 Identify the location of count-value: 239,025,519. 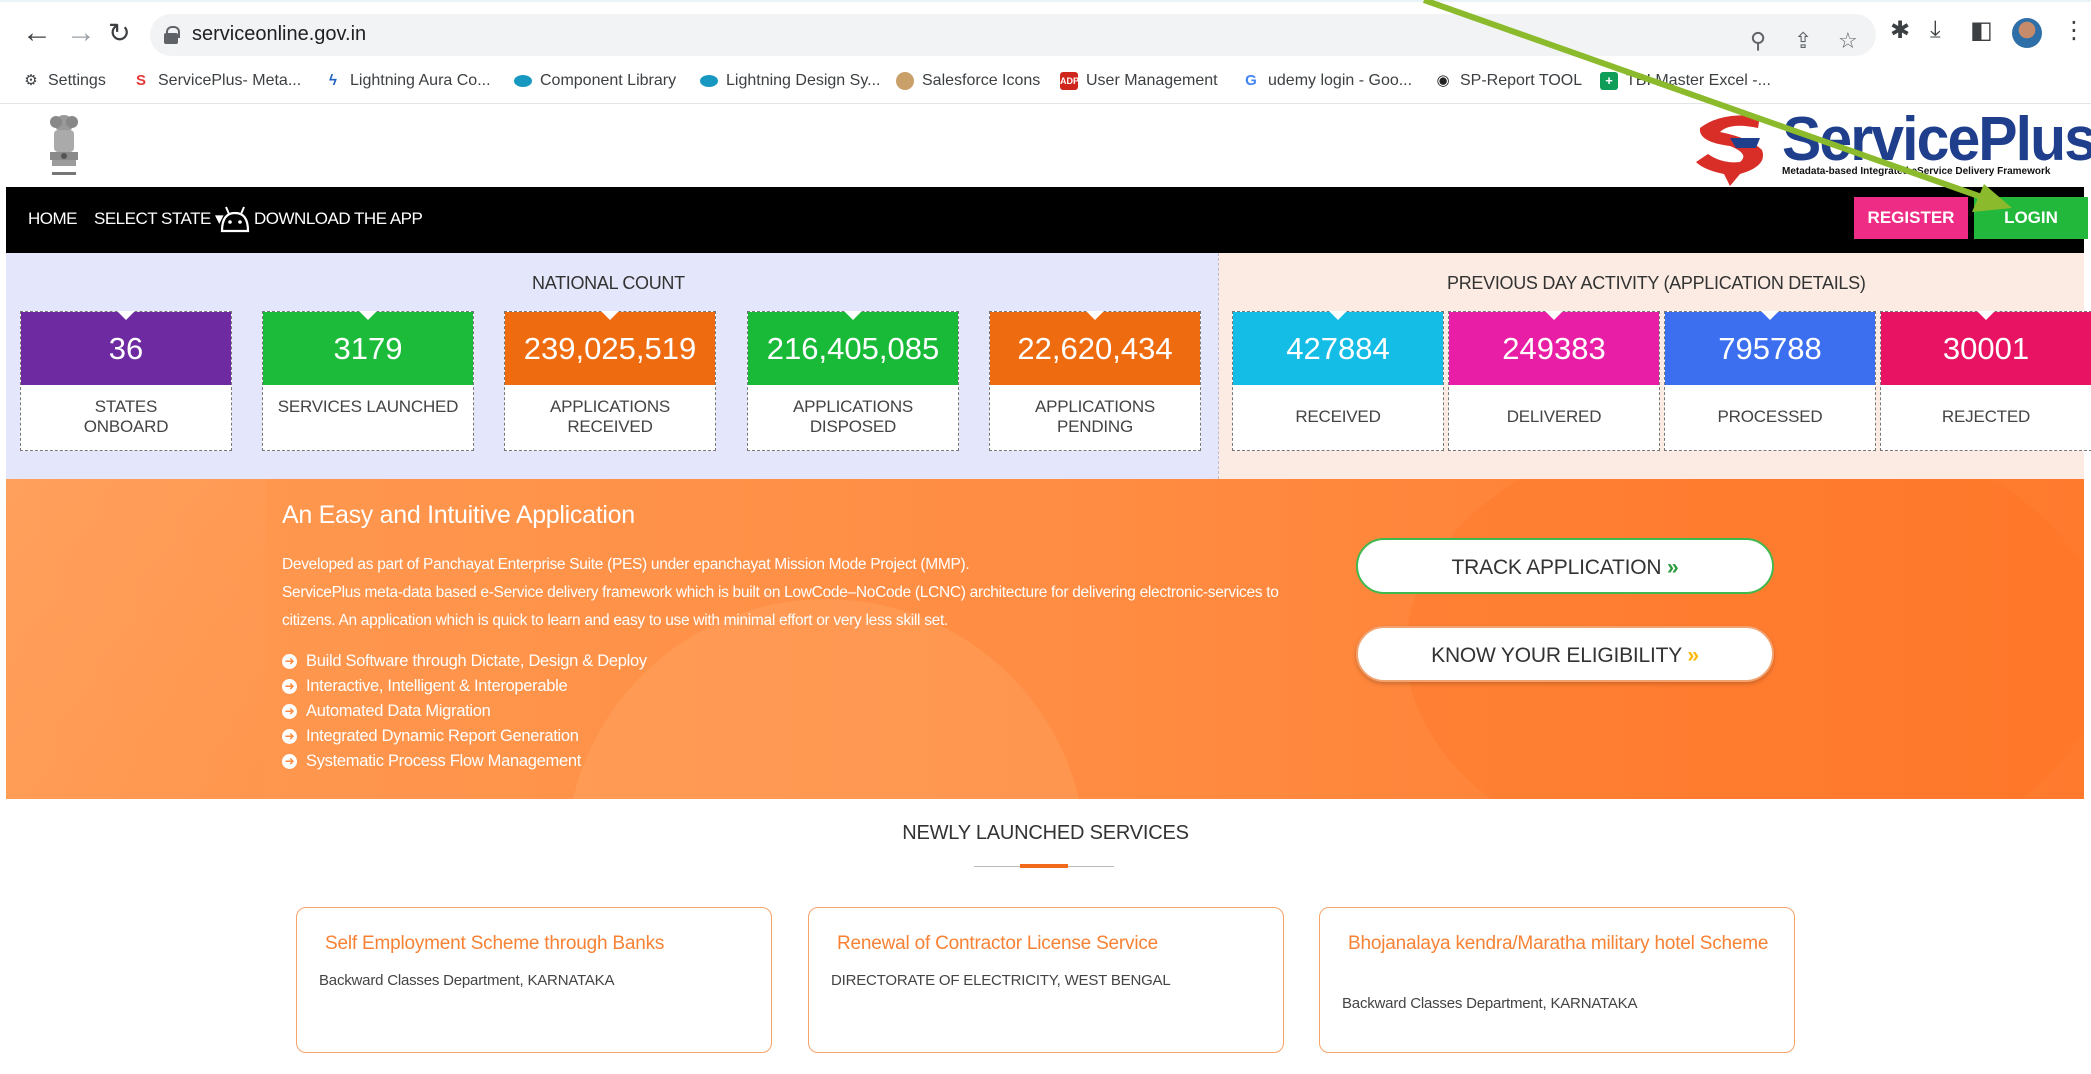
(610, 348).